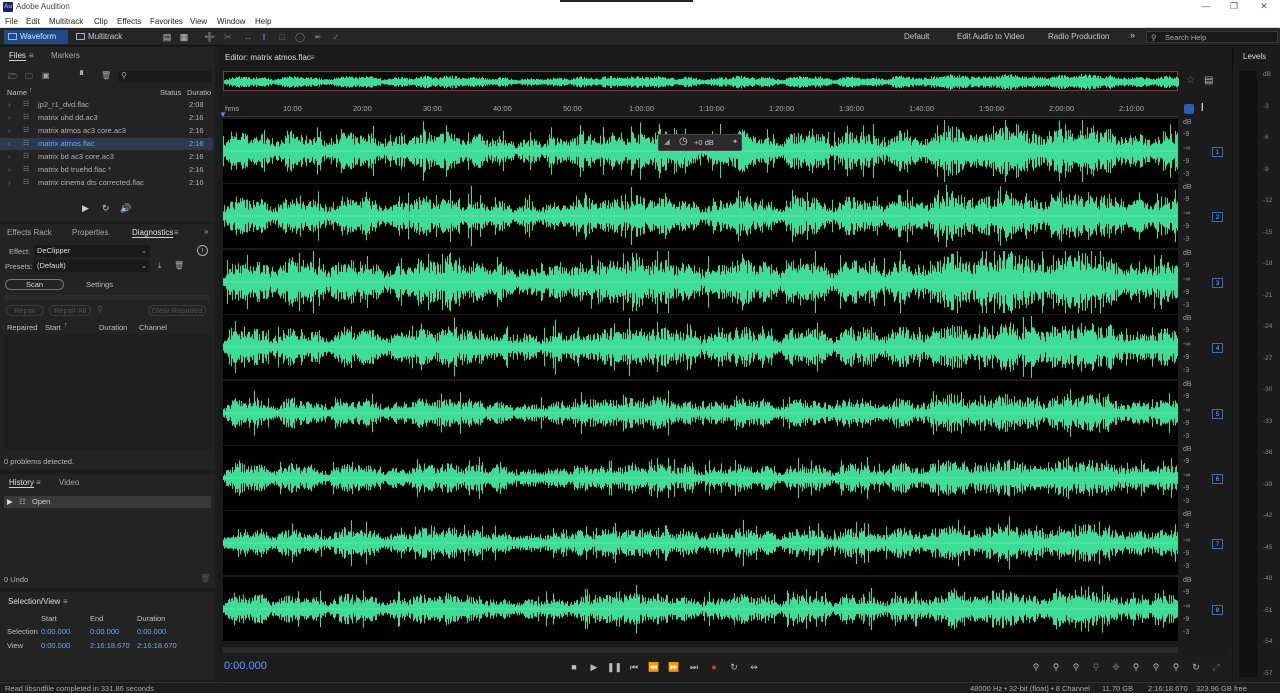 Image resolution: width=1280 pixels, height=693 pixels. What do you see at coordinates (167, 37) in the screenshot?
I see `spectral-frequency-icon: ▤` at bounding box center [167, 37].